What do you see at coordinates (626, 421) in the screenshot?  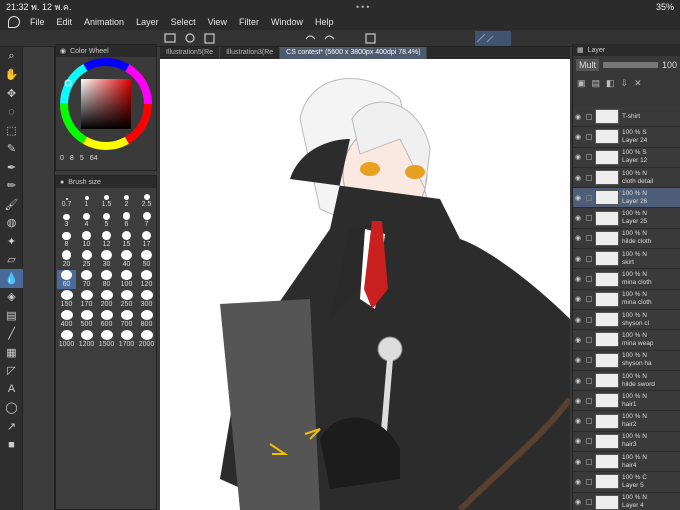 I see `layer-row: ◉ 100 % Nhair2` at bounding box center [626, 421].